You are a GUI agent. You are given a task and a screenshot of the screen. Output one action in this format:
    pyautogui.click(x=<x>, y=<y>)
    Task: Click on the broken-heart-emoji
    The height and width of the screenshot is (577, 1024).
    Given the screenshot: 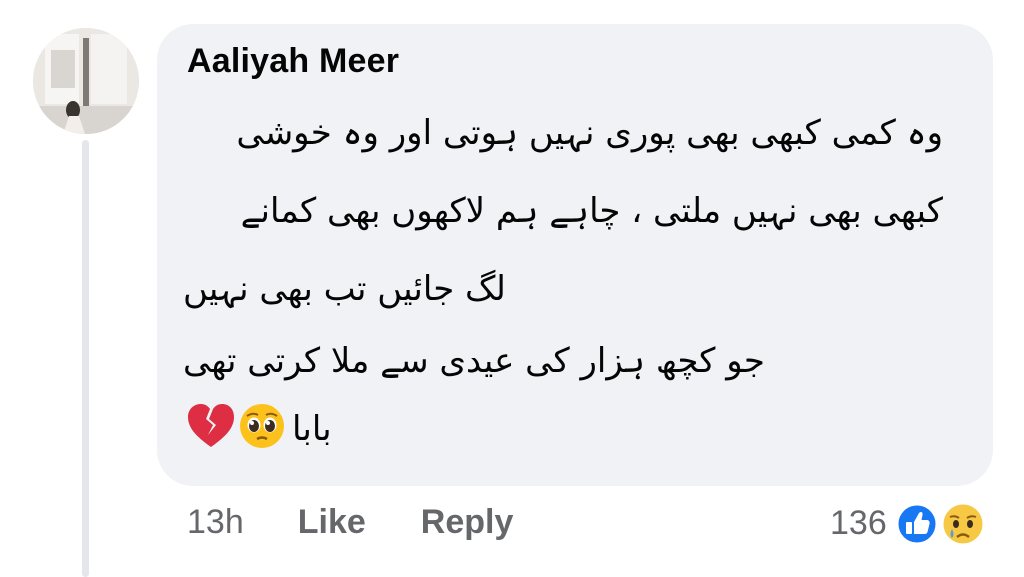 What is the action you would take?
    pyautogui.click(x=211, y=428)
    